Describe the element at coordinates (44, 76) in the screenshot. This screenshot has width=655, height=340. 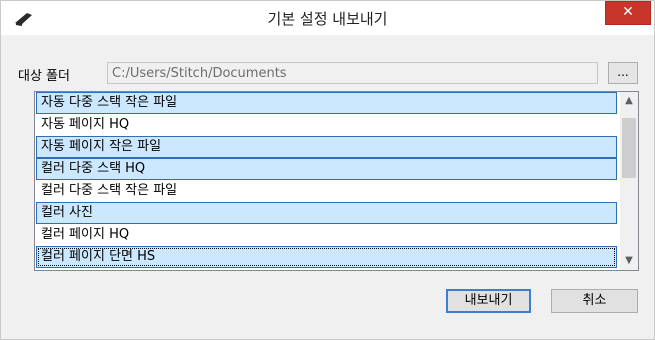
I see `destination-folder-label: 대상 폴더` at that location.